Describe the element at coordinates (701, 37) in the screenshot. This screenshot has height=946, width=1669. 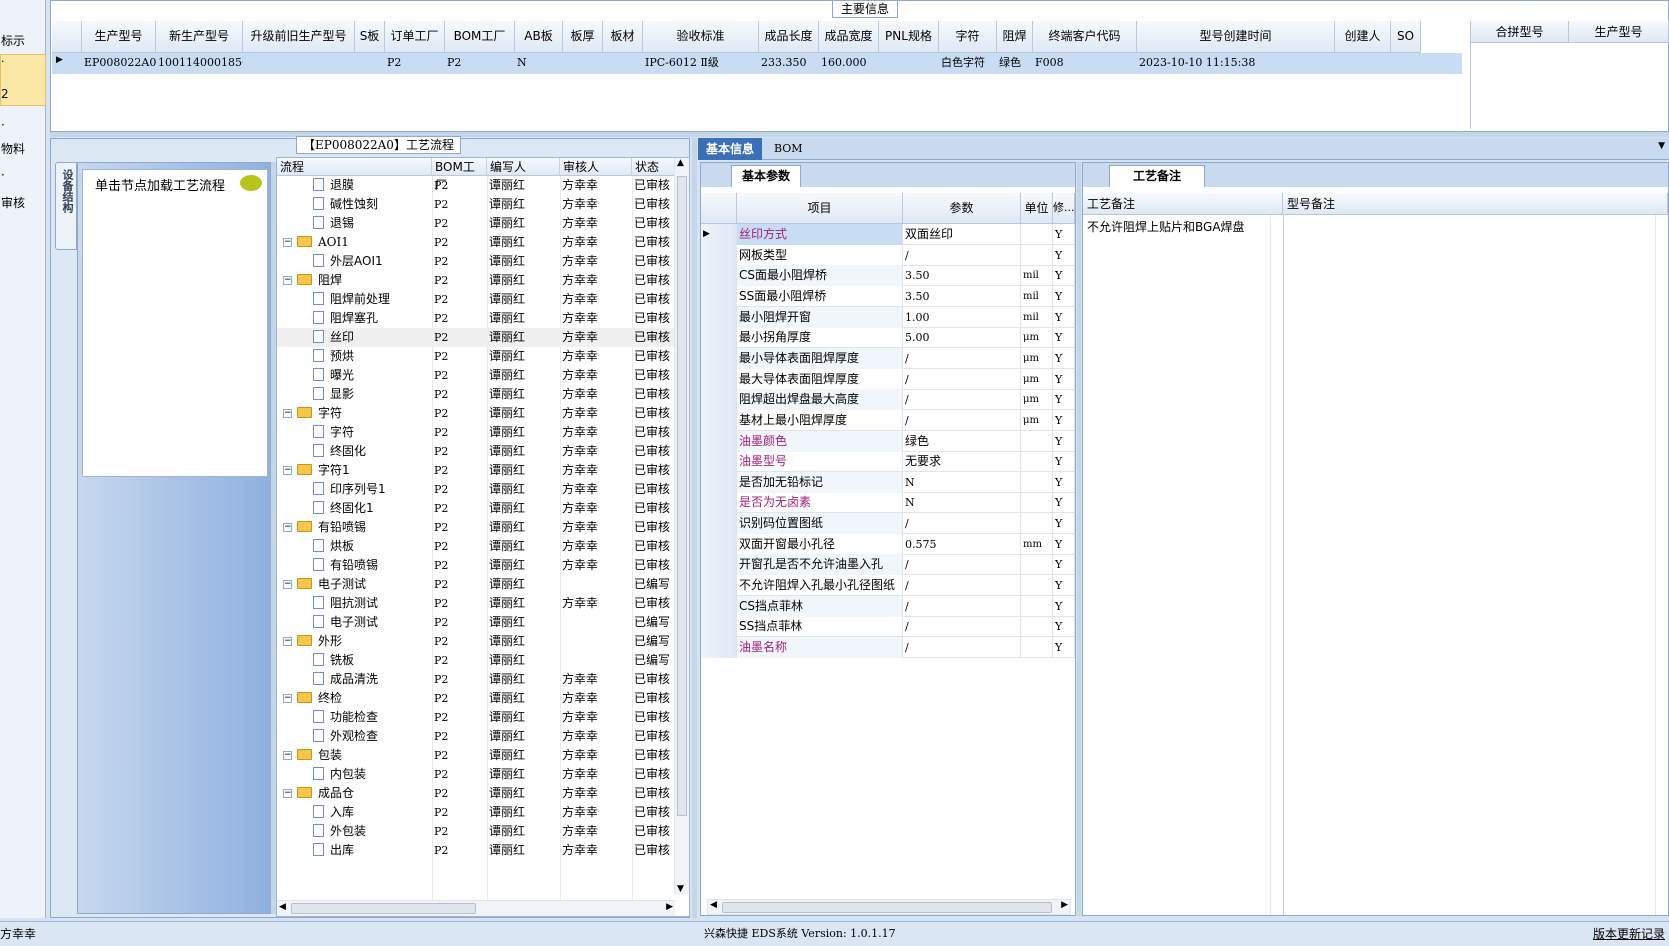
I see `grid-col-header: 验收标准` at that location.